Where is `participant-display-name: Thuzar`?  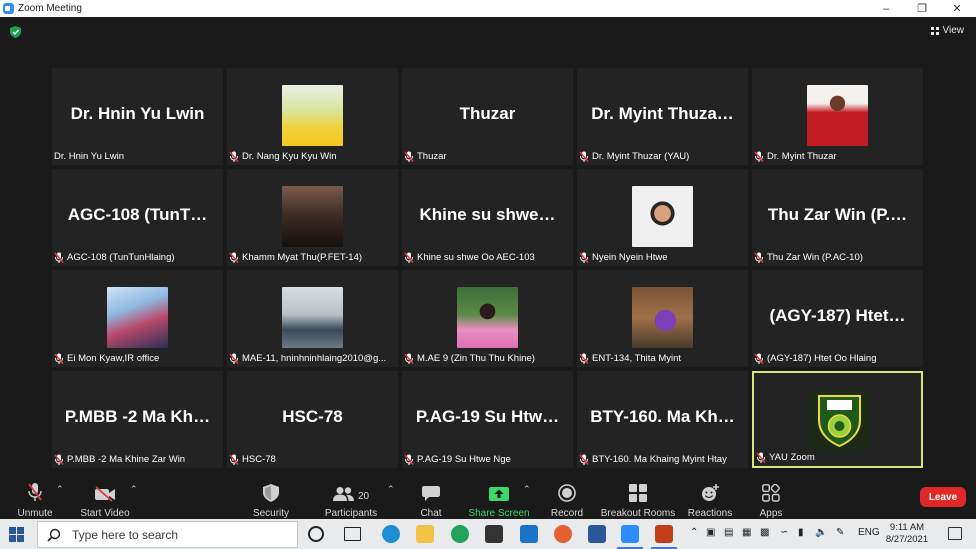 participant-display-name: Thuzar is located at coordinates (487, 113).